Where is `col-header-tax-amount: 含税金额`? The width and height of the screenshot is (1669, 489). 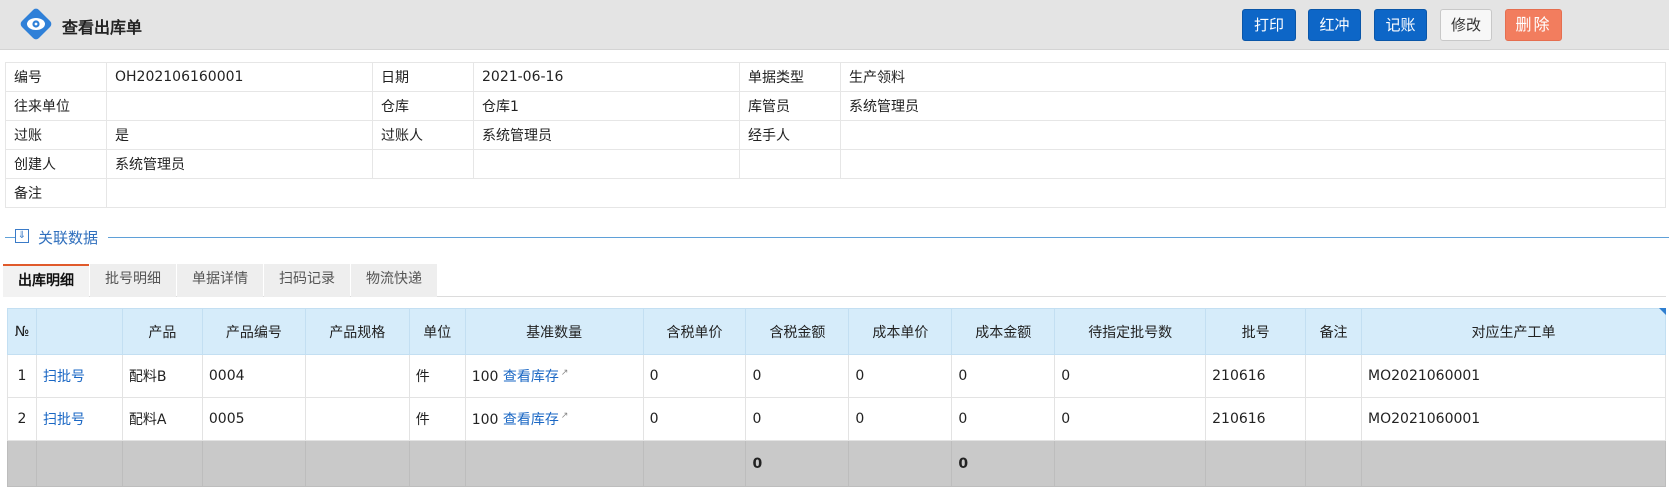
col-header-tax-amount: 含税金额 is located at coordinates (797, 331).